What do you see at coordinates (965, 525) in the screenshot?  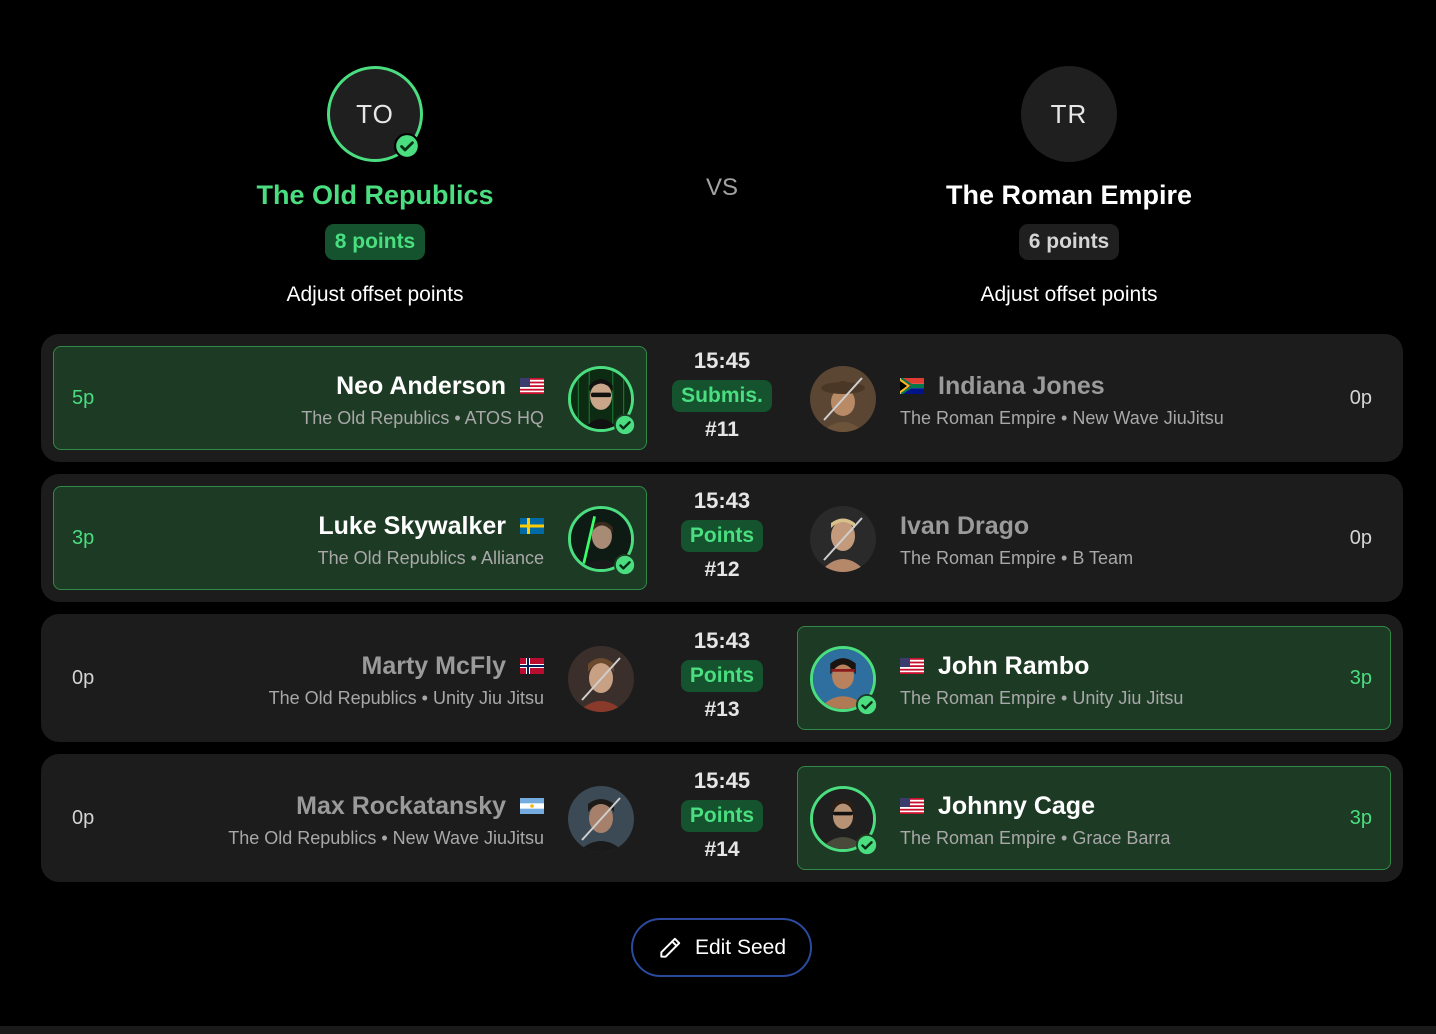 I see `fighter-name: Ivan Drago` at bounding box center [965, 525].